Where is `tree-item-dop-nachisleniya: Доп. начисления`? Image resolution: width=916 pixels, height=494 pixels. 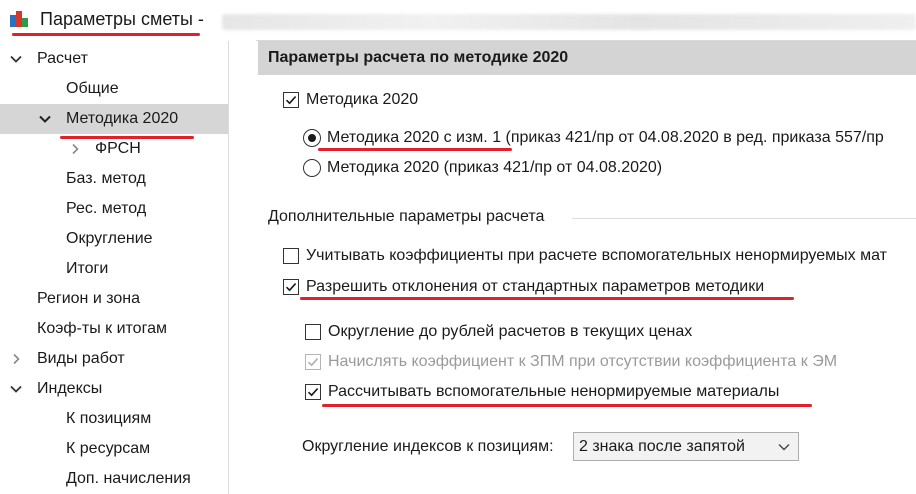 tree-item-dop-nachisleniya: Доп. начисления is located at coordinates (114, 479).